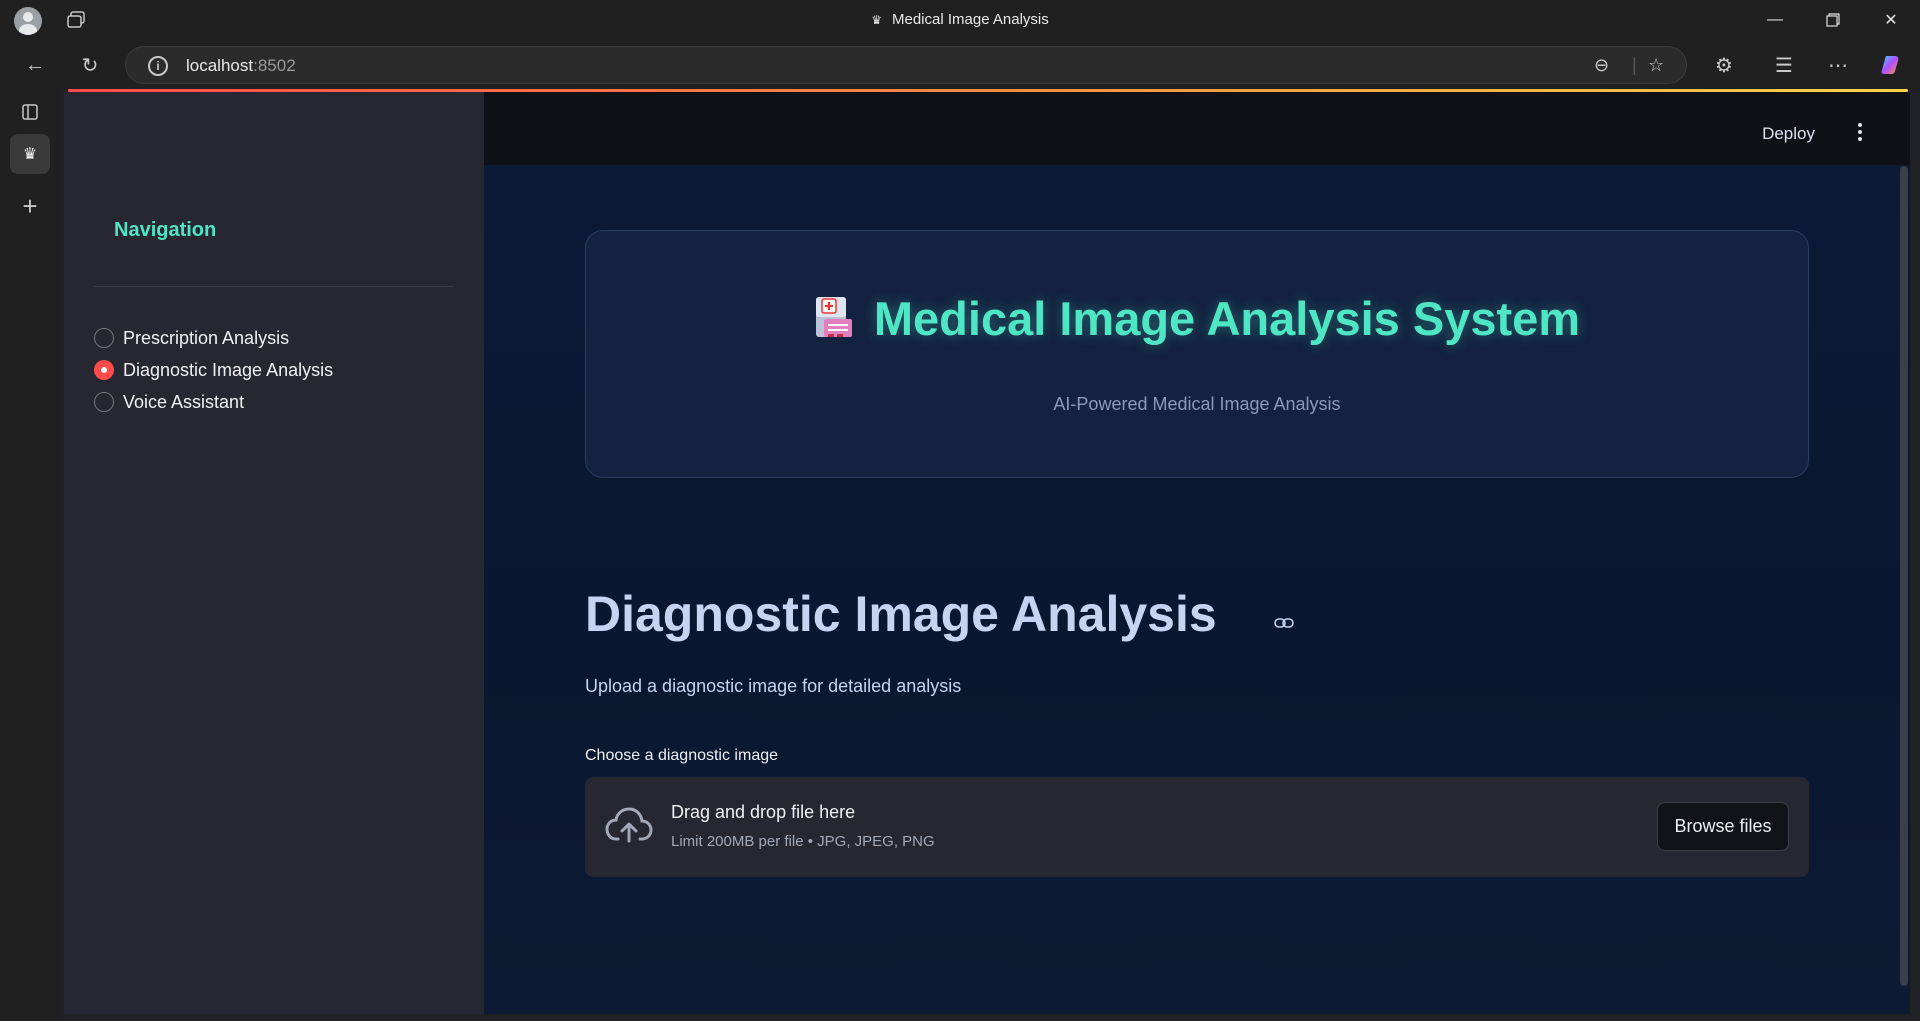  What do you see at coordinates (876, 20) in the screenshot?
I see `streamlit-crown-icon: ♛` at bounding box center [876, 20].